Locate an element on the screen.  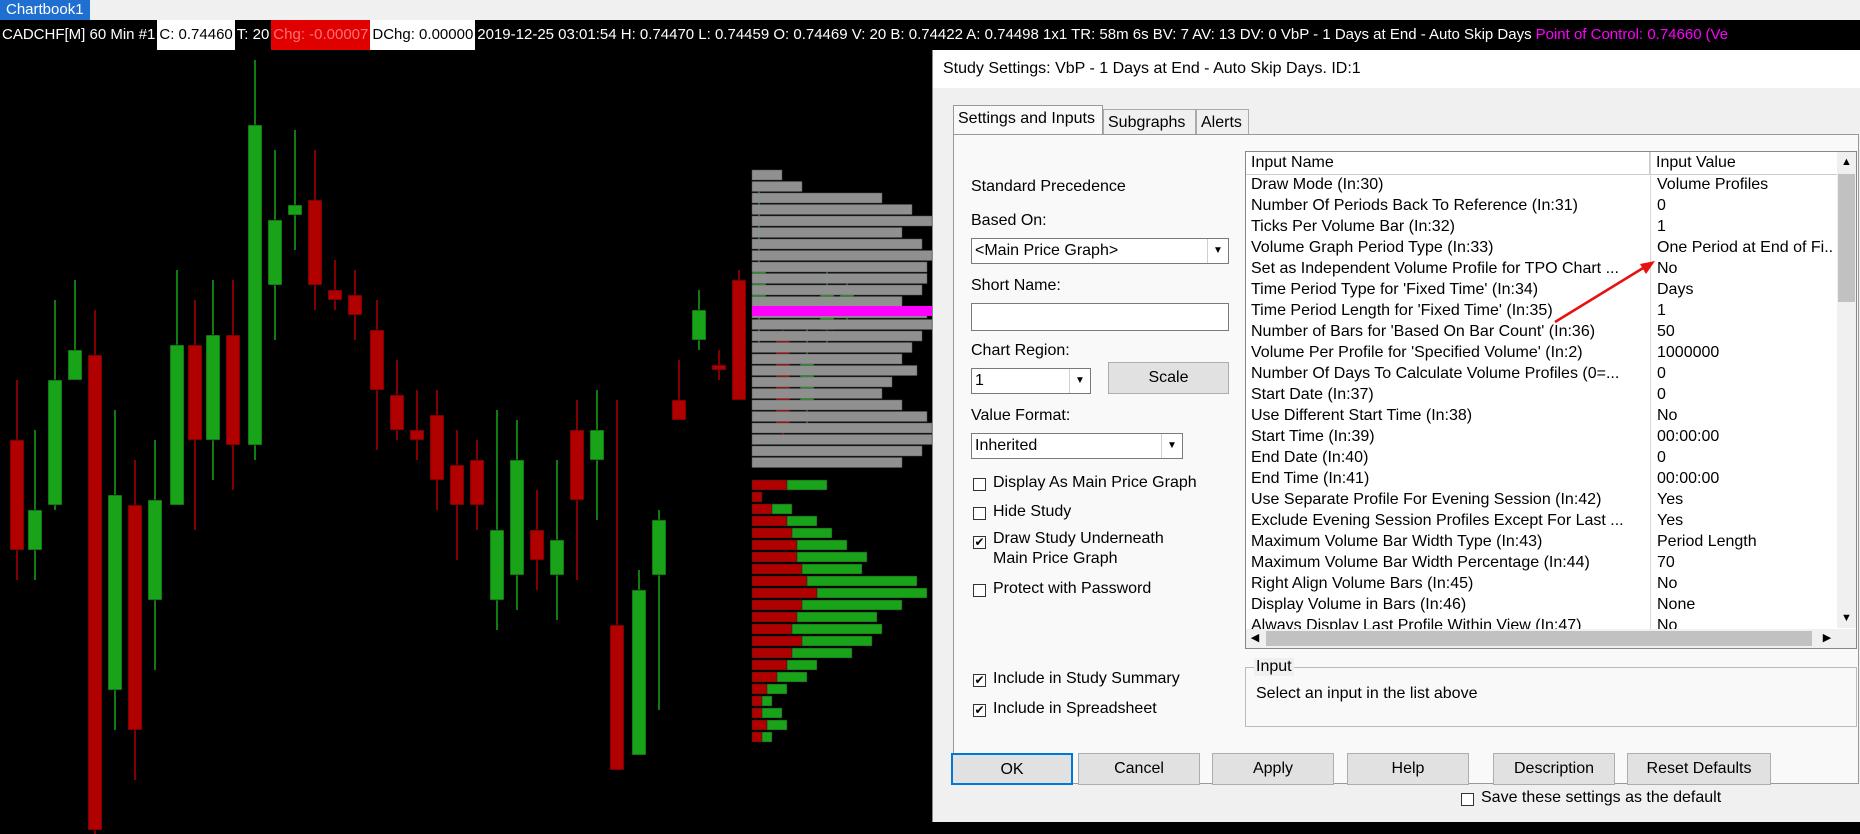
arrow-head-icon is located at coordinates (1647, 267).